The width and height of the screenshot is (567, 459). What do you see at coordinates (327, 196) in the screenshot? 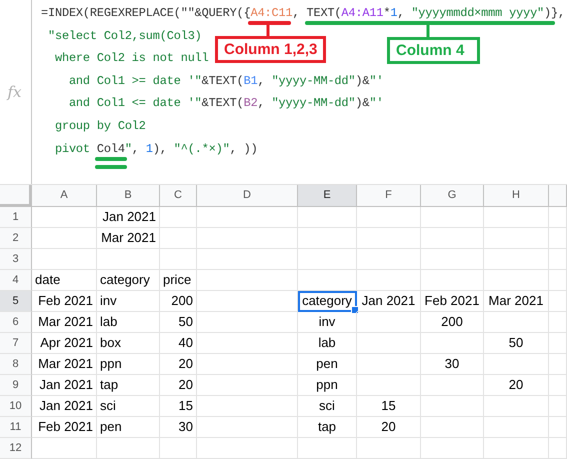
I see `column-header: E` at bounding box center [327, 196].